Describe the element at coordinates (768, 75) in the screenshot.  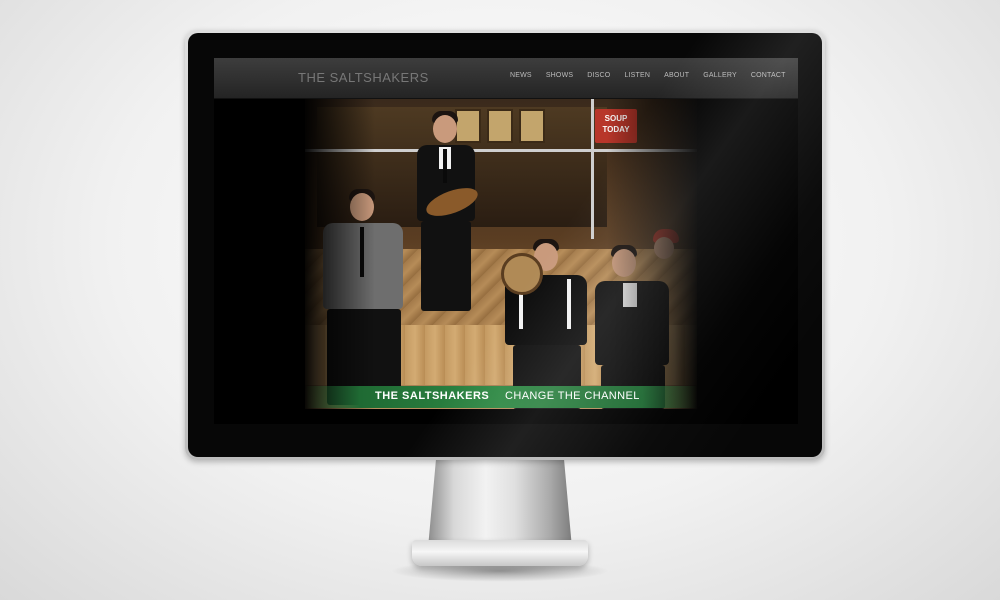
I see `nav-contact: CONTACT` at that location.